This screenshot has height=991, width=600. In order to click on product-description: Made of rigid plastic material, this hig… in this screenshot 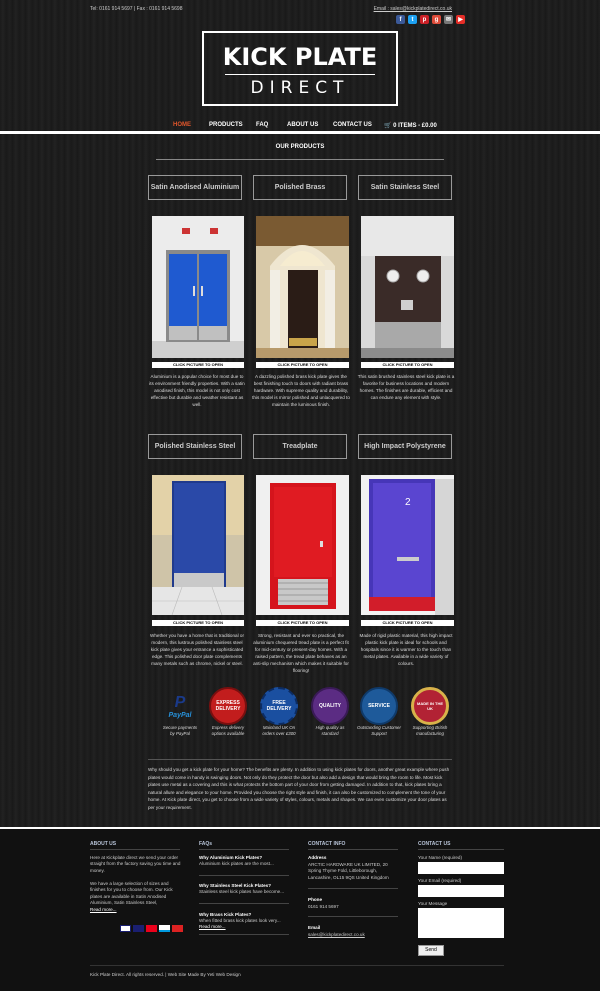, I will do `click(406, 649)`.